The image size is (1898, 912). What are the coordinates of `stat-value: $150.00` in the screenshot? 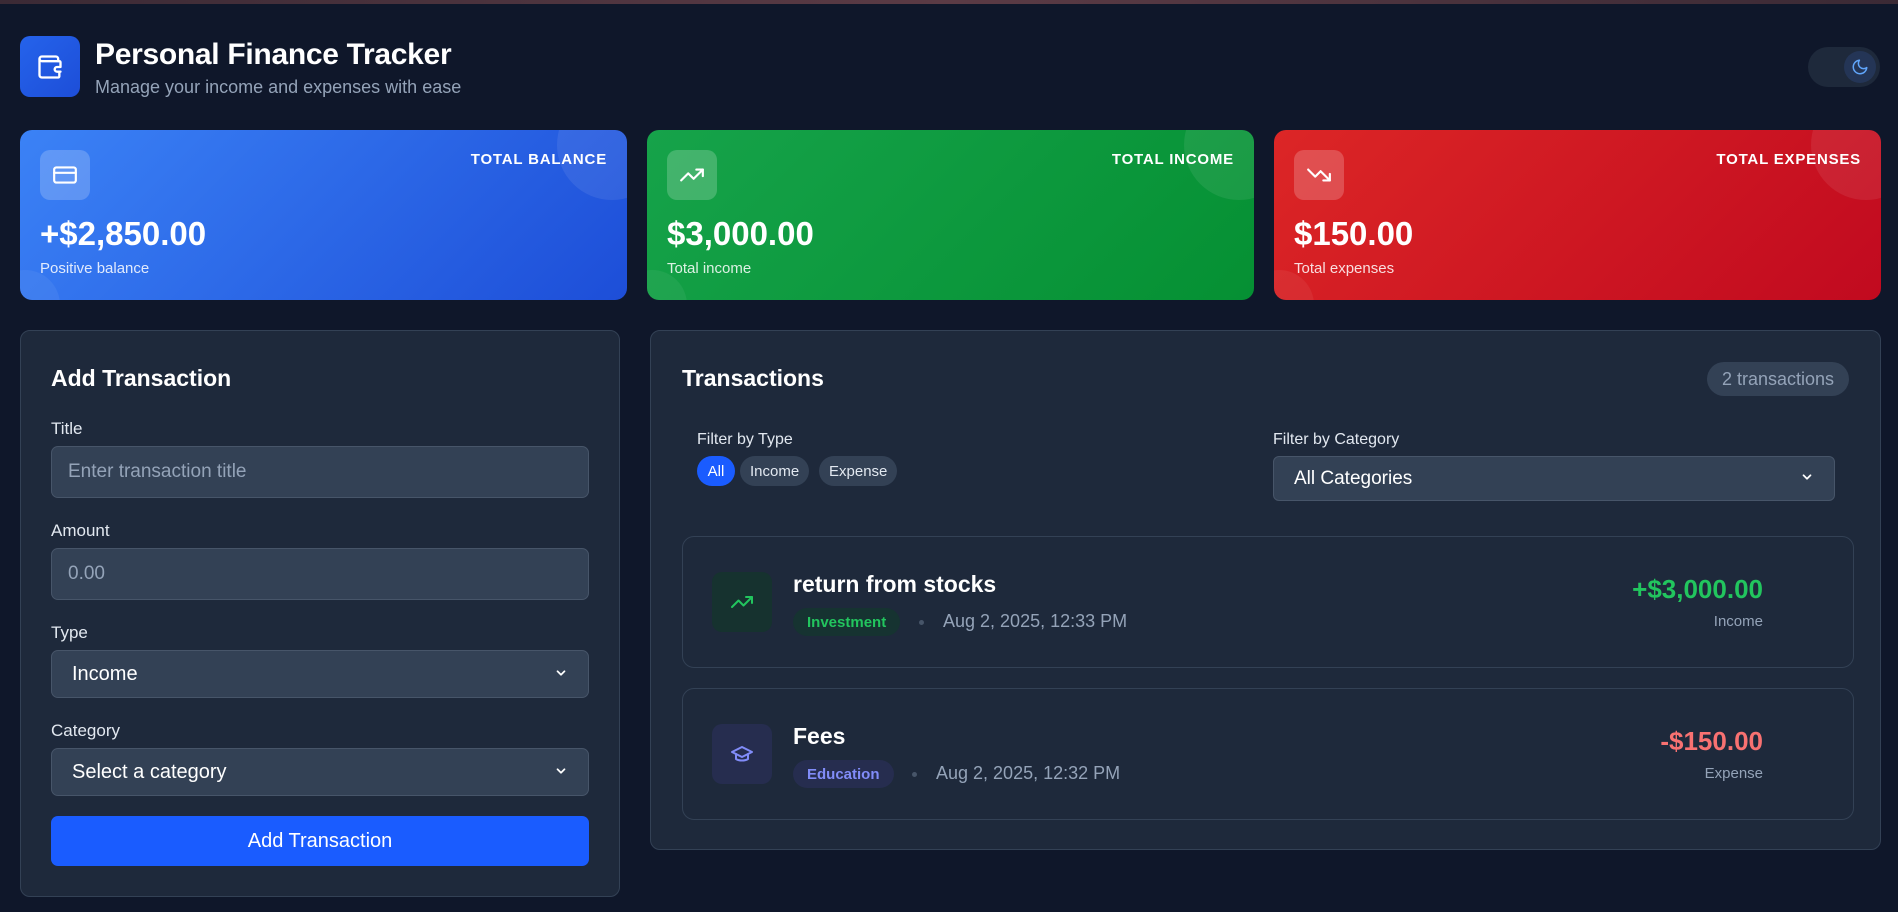 It's located at (1354, 233).